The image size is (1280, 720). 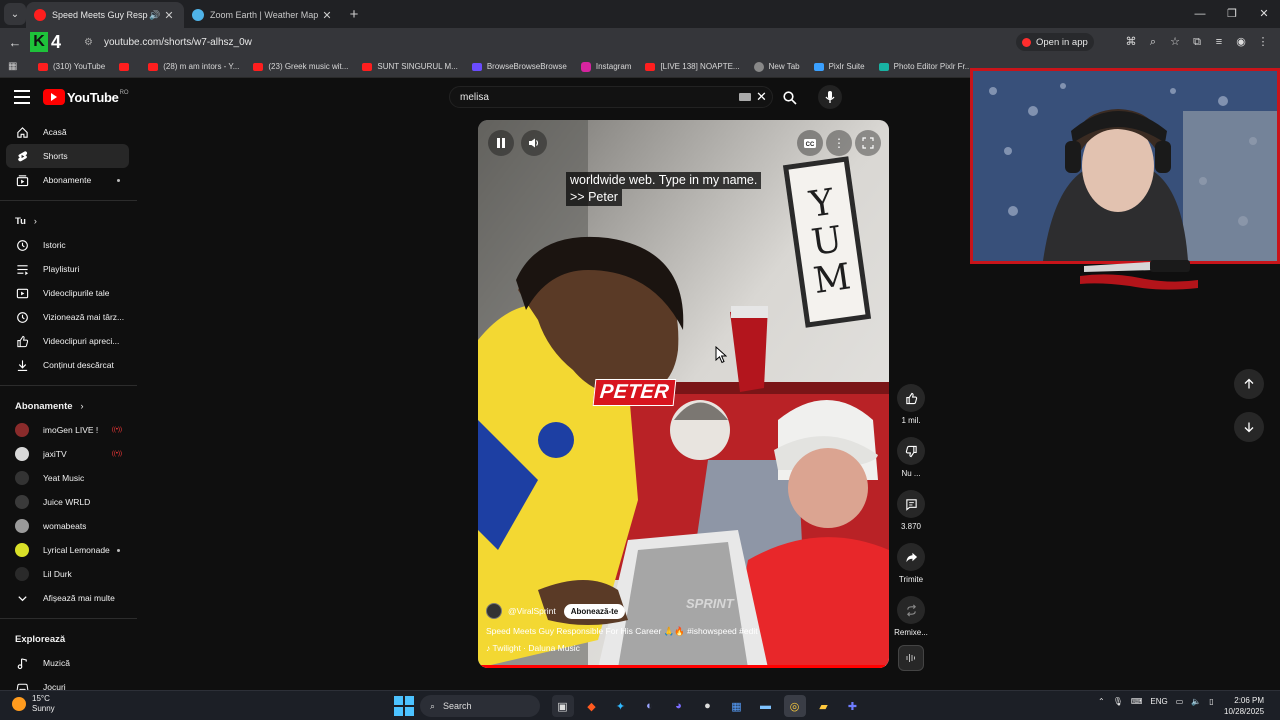 I want to click on bookmark-item, so click(x=126, y=66).